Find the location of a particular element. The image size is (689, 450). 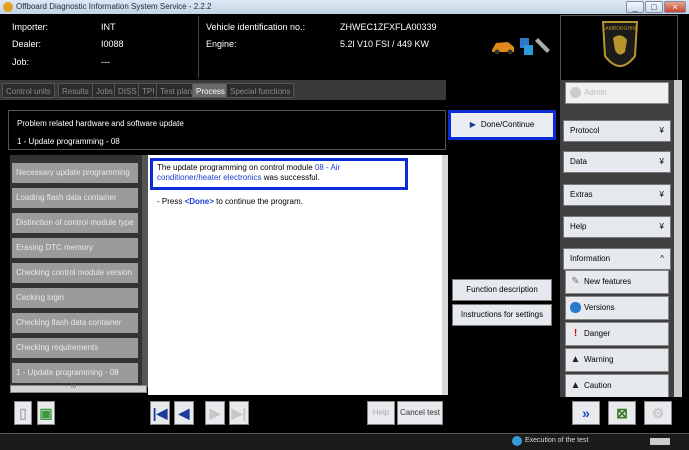

status-text: Execution of the test is located at coordinates (557, 440).